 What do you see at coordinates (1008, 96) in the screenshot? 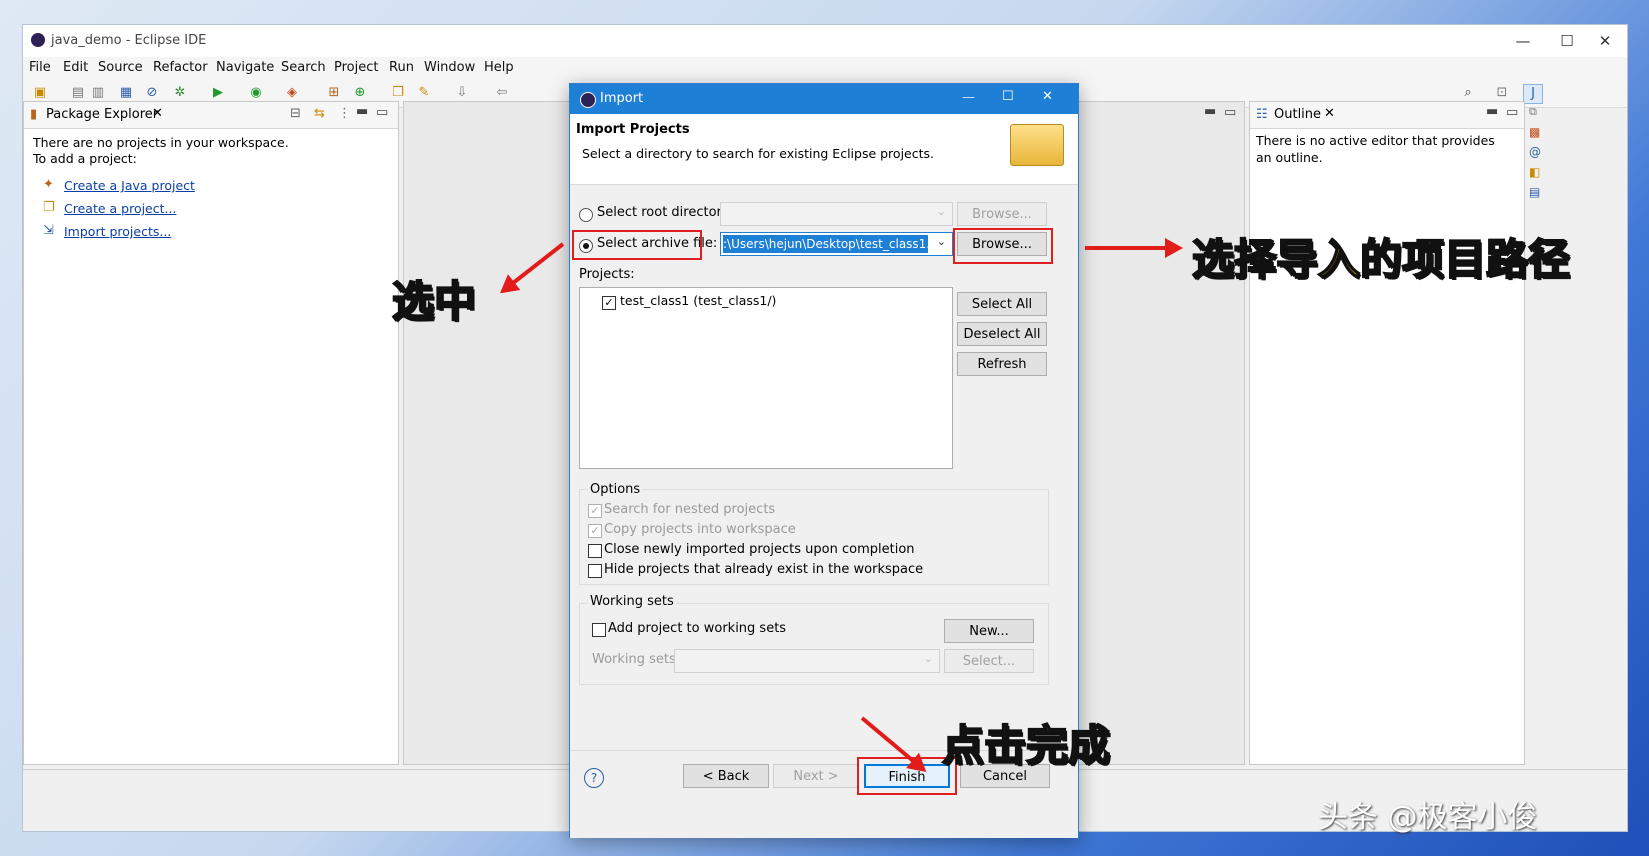
I see `dialog-maximize-button: ☐` at bounding box center [1008, 96].